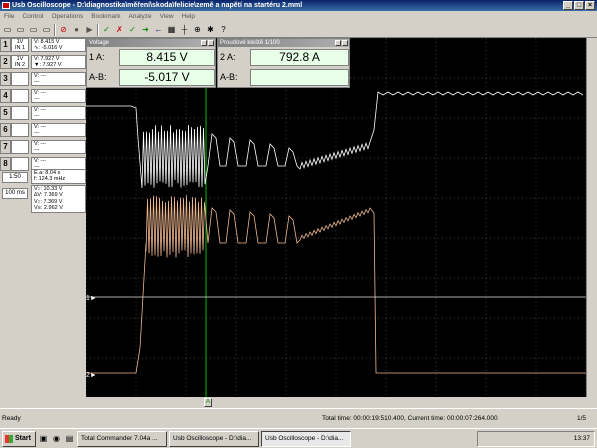  I want to click on menu-help: Help, so click(188, 16).